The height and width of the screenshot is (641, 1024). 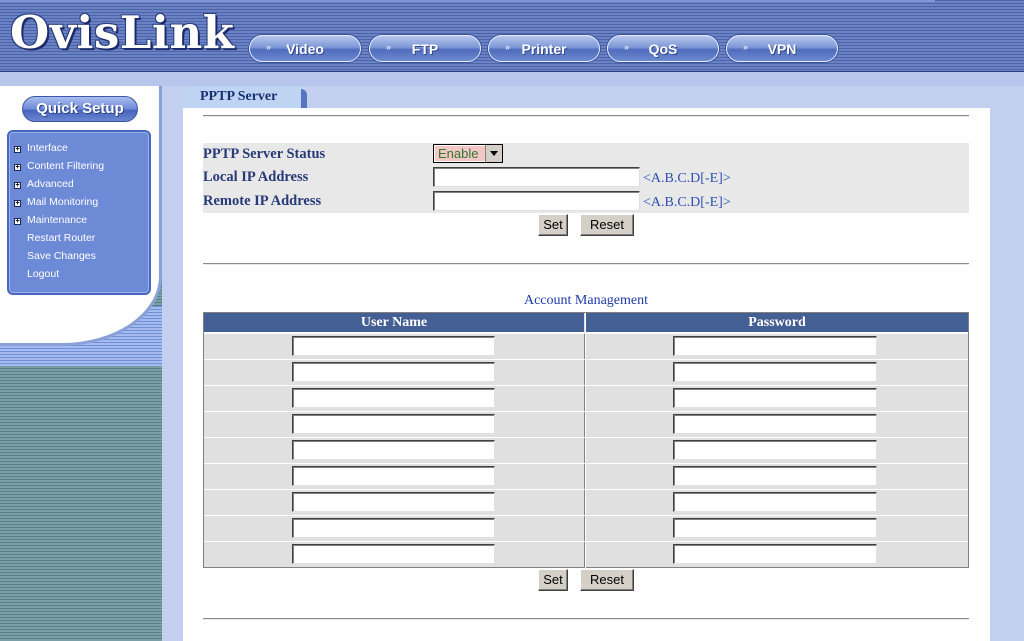 I want to click on nav-printer-button: » Printer, so click(x=544, y=48).